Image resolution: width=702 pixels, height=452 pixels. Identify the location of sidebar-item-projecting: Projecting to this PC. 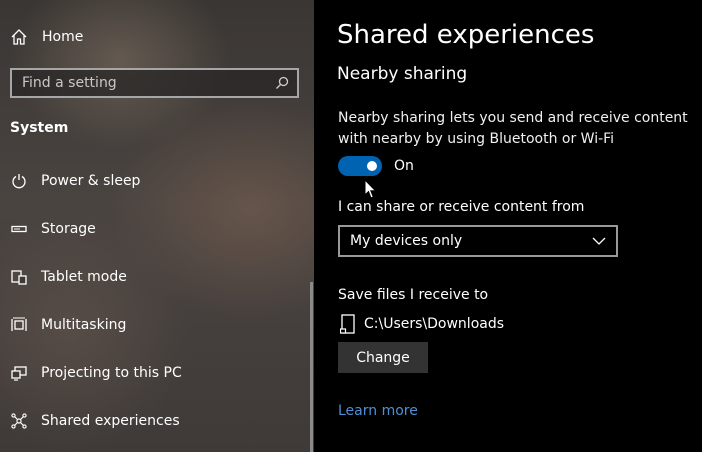
(96, 373).